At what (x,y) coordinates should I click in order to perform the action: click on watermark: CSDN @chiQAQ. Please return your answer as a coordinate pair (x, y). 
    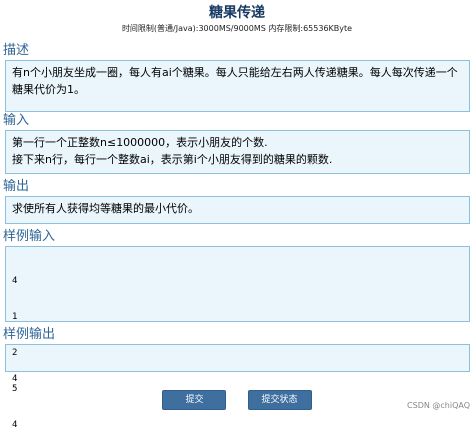
    Looking at the image, I should click on (438, 405).